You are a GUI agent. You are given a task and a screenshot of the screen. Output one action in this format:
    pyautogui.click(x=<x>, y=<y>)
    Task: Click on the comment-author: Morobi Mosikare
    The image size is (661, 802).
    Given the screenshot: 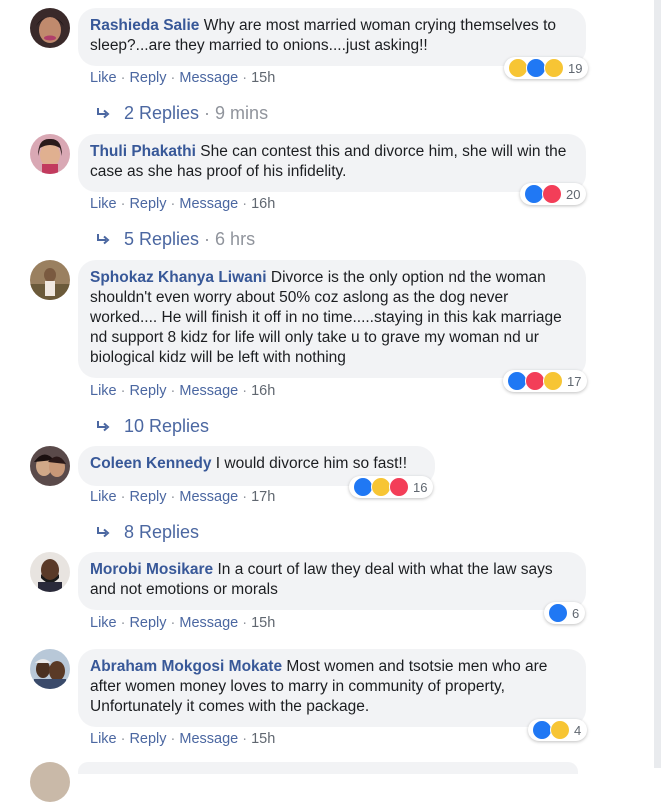 What is the action you would take?
    pyautogui.click(x=151, y=569)
    